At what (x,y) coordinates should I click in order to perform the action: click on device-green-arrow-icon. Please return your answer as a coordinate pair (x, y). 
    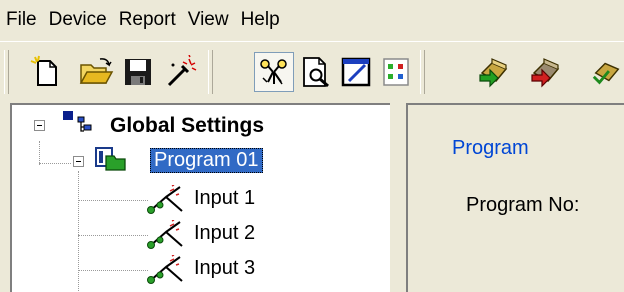
    Looking at the image, I should click on (493, 73).